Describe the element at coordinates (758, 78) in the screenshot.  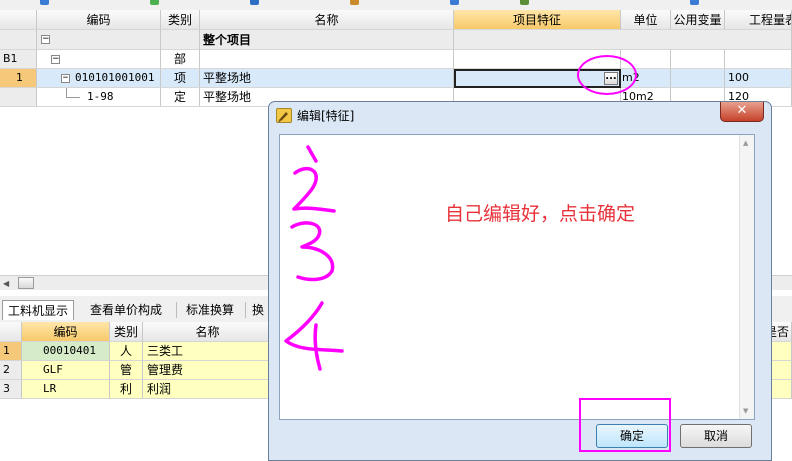
I see `quantity-cell: 100` at that location.